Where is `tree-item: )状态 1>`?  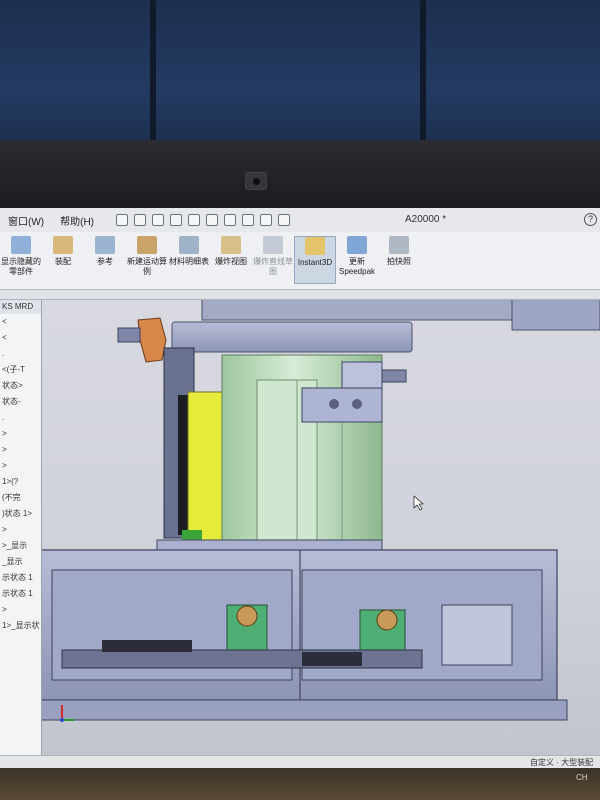
tree-item: )状态 1> is located at coordinates (20, 514).